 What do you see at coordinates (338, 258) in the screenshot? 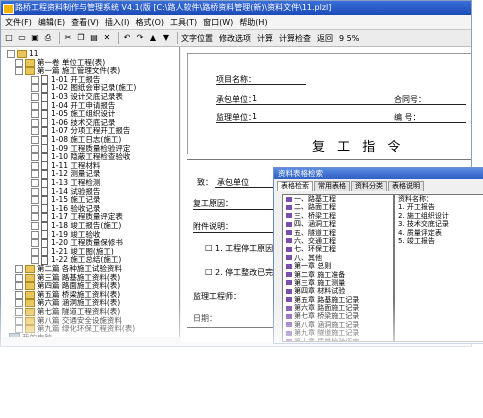
I see `dialog-list-item: 八、其他` at bounding box center [338, 258].